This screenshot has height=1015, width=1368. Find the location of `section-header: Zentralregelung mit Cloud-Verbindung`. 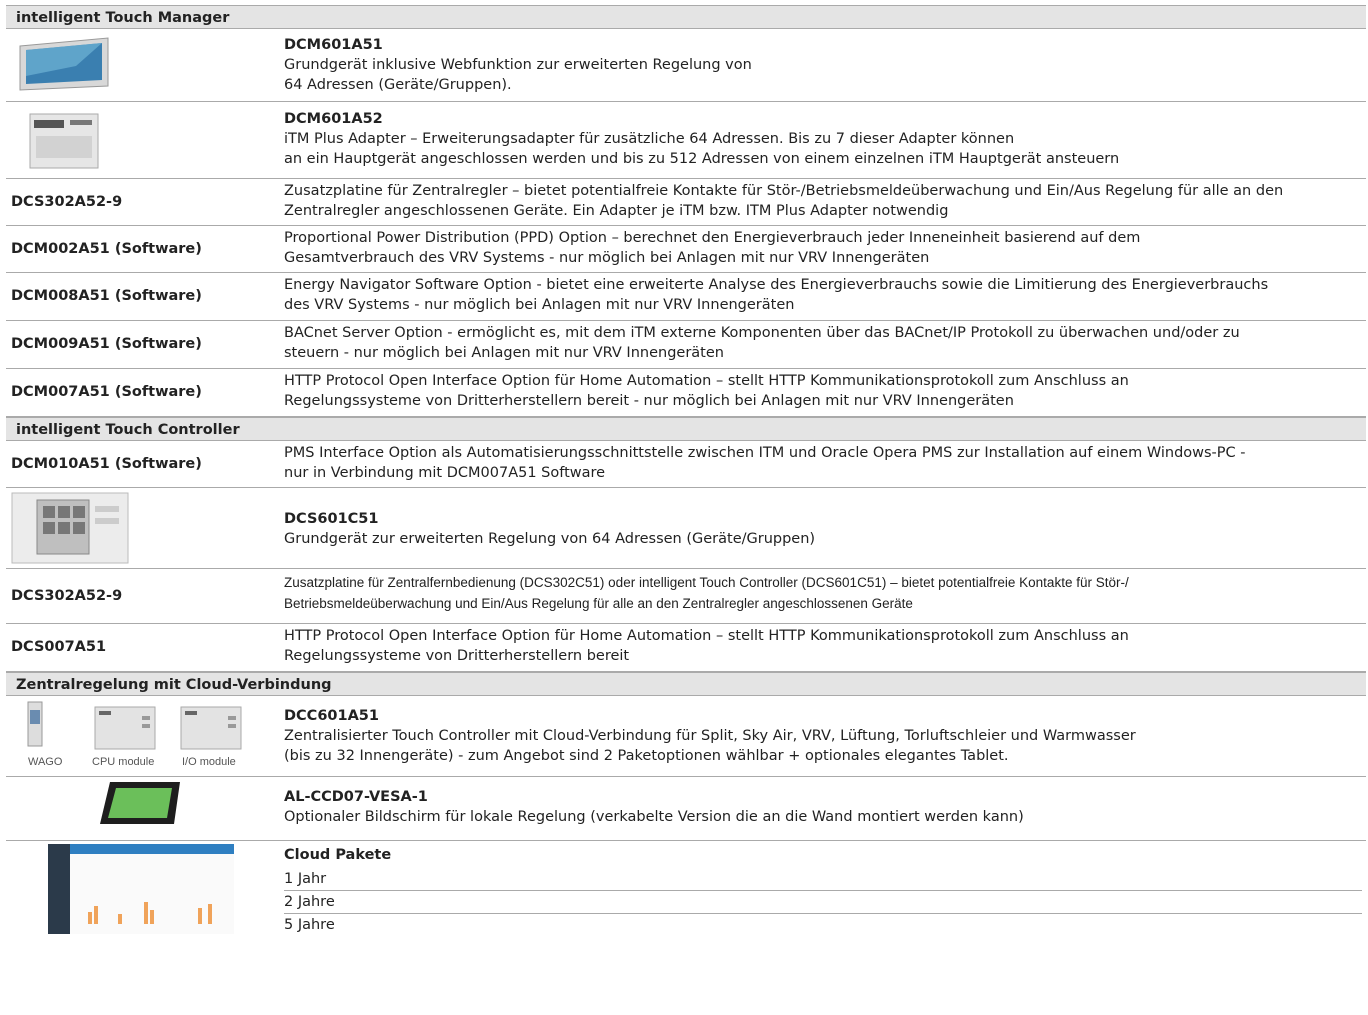

section-header: Zentralregelung mit Cloud-Verbindung is located at coordinates (686, 684).